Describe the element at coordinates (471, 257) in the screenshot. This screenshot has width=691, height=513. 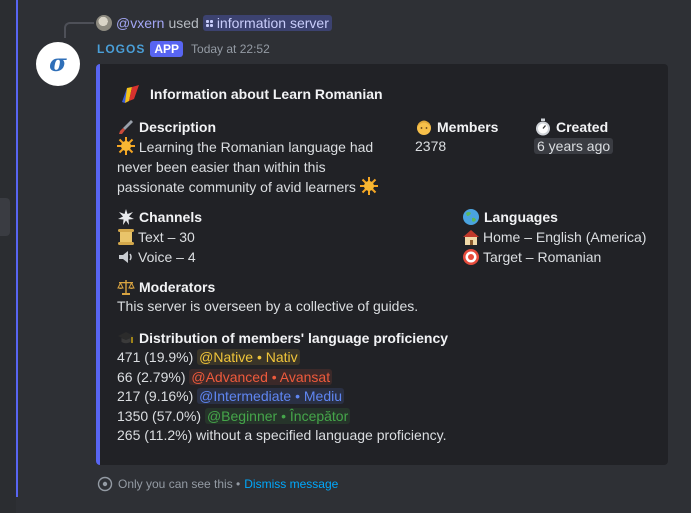
I see `target-icon` at that location.